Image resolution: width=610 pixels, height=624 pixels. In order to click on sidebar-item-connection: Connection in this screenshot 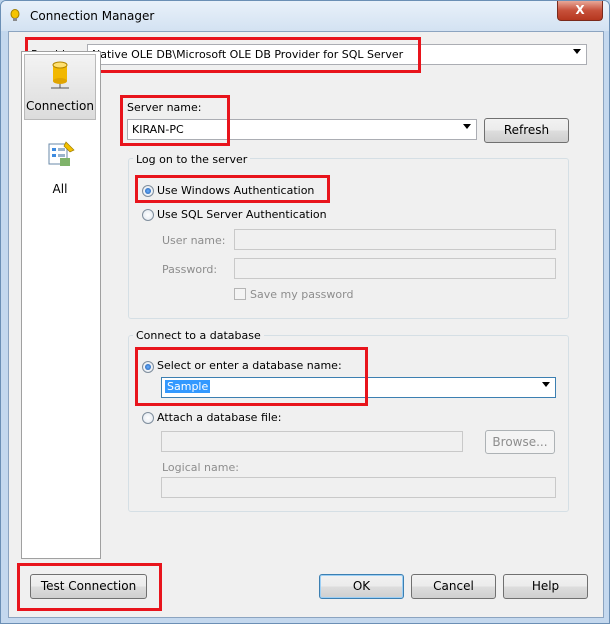, I will do `click(60, 87)`.